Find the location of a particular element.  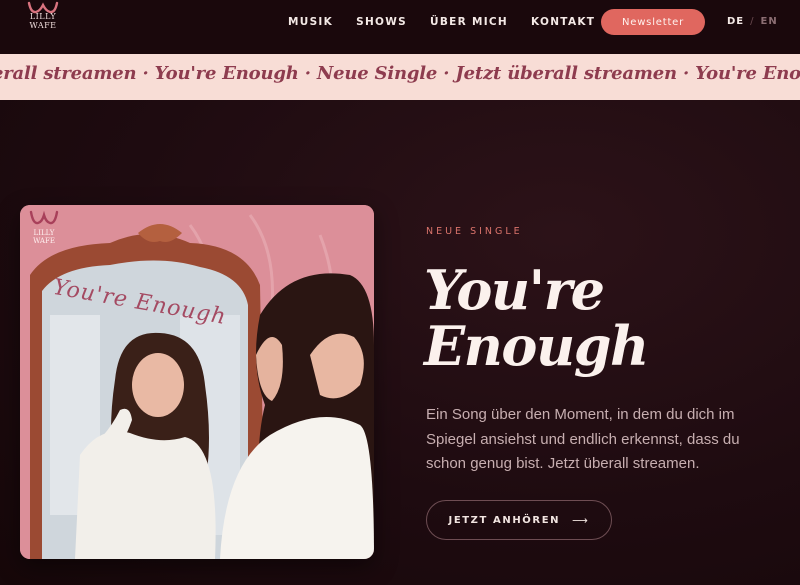

single-title: You're Enough is located at coordinates (594, 318).